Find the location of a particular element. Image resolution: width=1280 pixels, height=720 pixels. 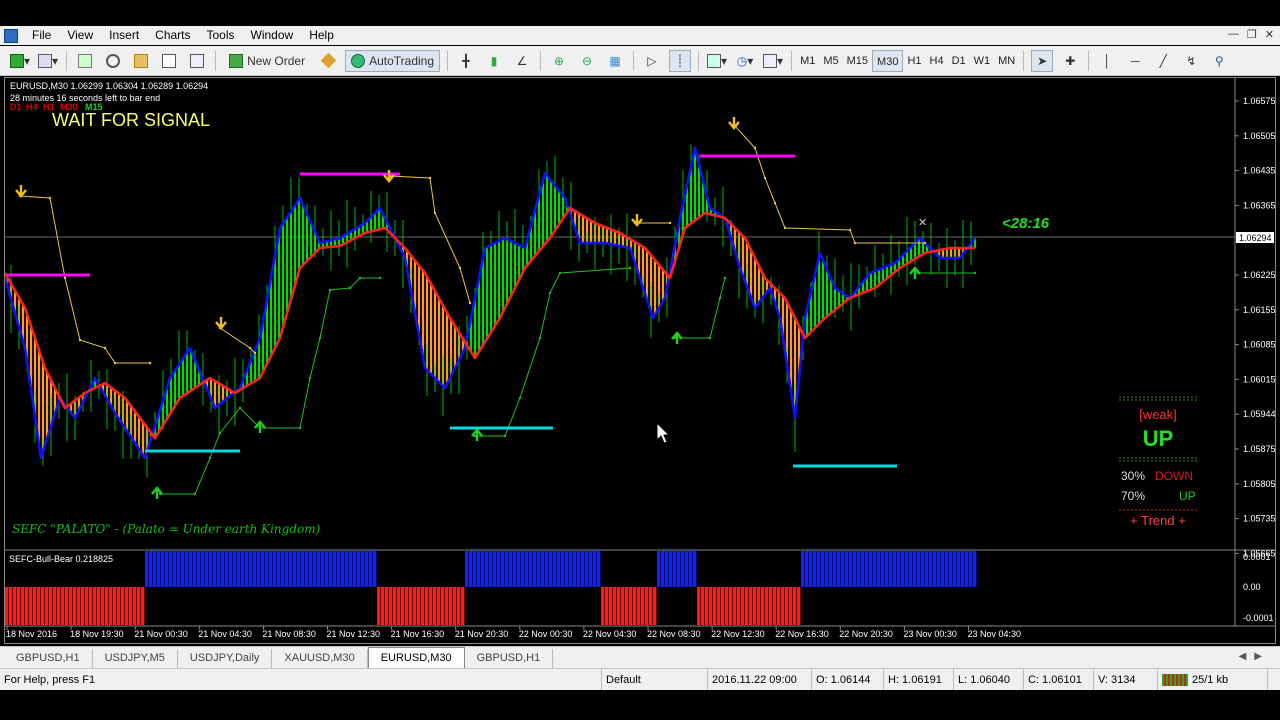

navigator-button is located at coordinates (141, 61).